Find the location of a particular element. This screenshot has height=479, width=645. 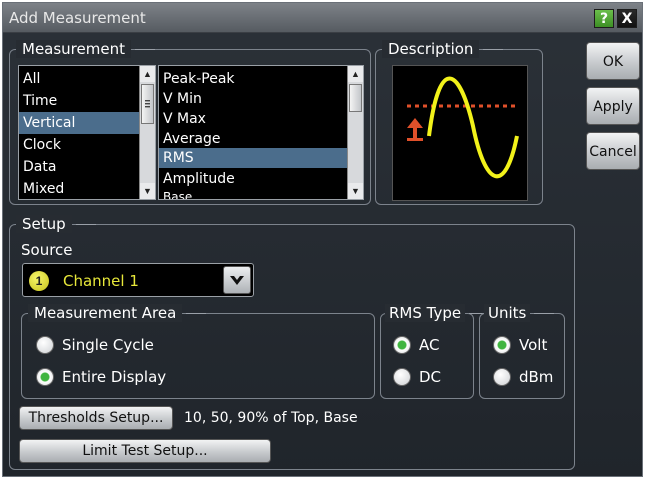

measurement-item-amplitude: Amplitude is located at coordinates (253, 179).